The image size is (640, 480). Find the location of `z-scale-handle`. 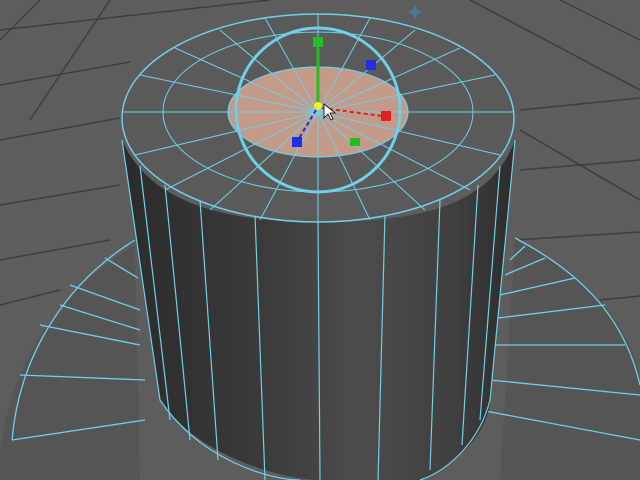

z-scale-handle is located at coordinates (297, 142).